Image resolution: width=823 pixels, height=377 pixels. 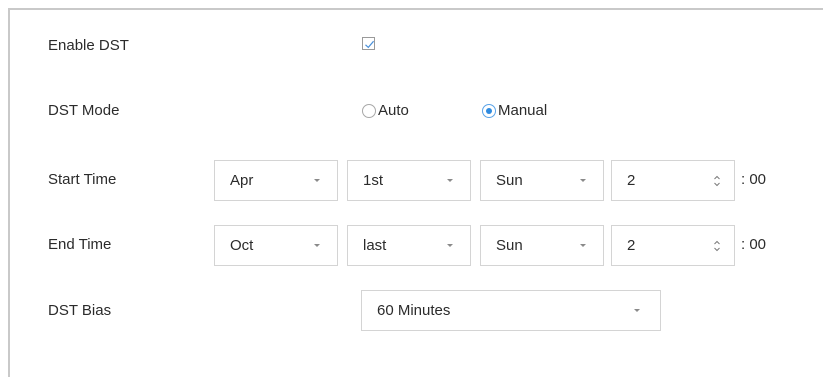 What do you see at coordinates (754, 244) in the screenshot?
I see `end-minute-suffix: : 00` at bounding box center [754, 244].